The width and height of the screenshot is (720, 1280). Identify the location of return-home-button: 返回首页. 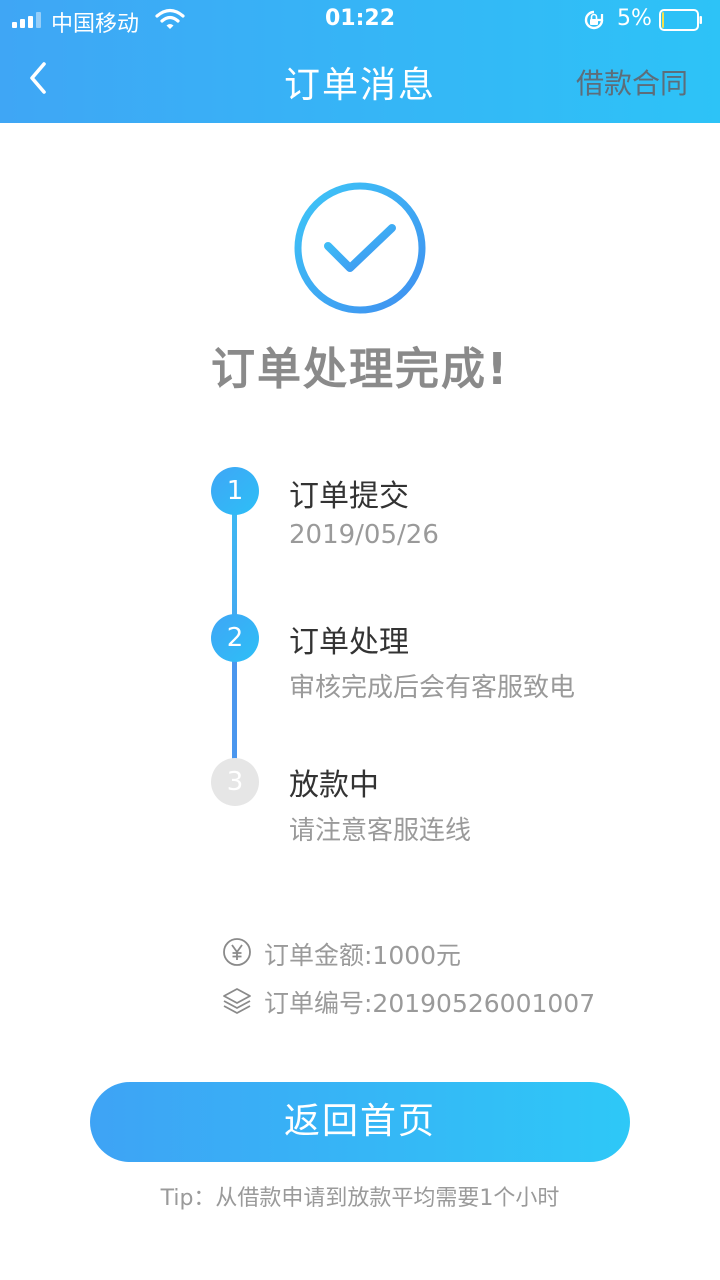
(360, 1122).